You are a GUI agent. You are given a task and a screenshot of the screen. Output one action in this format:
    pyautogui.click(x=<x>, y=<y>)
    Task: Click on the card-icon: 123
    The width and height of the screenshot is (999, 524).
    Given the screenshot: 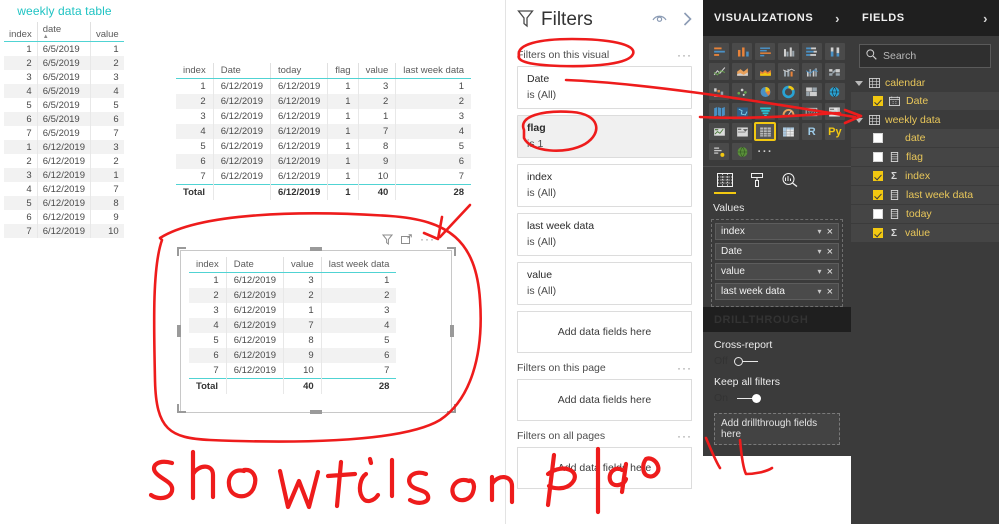 What is the action you would take?
    pyautogui.click(x=811, y=111)
    